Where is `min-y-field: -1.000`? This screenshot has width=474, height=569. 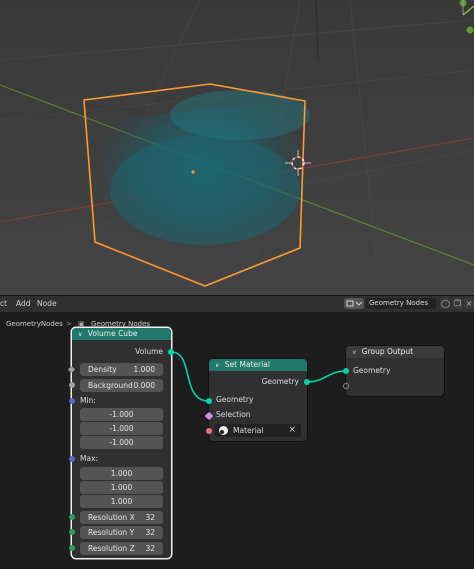
min-y-field: -1.000 is located at coordinates (121, 428).